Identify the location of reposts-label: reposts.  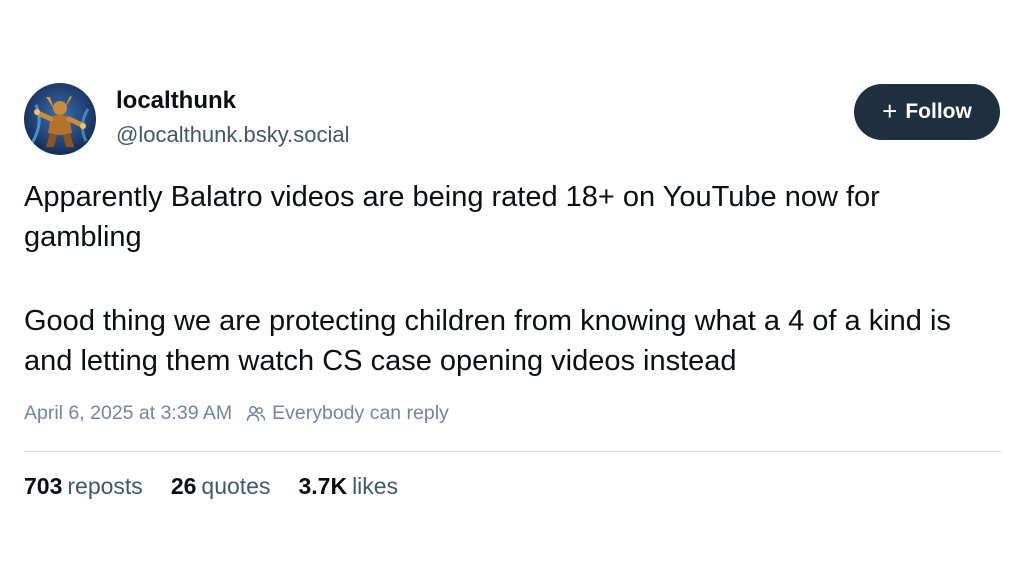
(105, 486).